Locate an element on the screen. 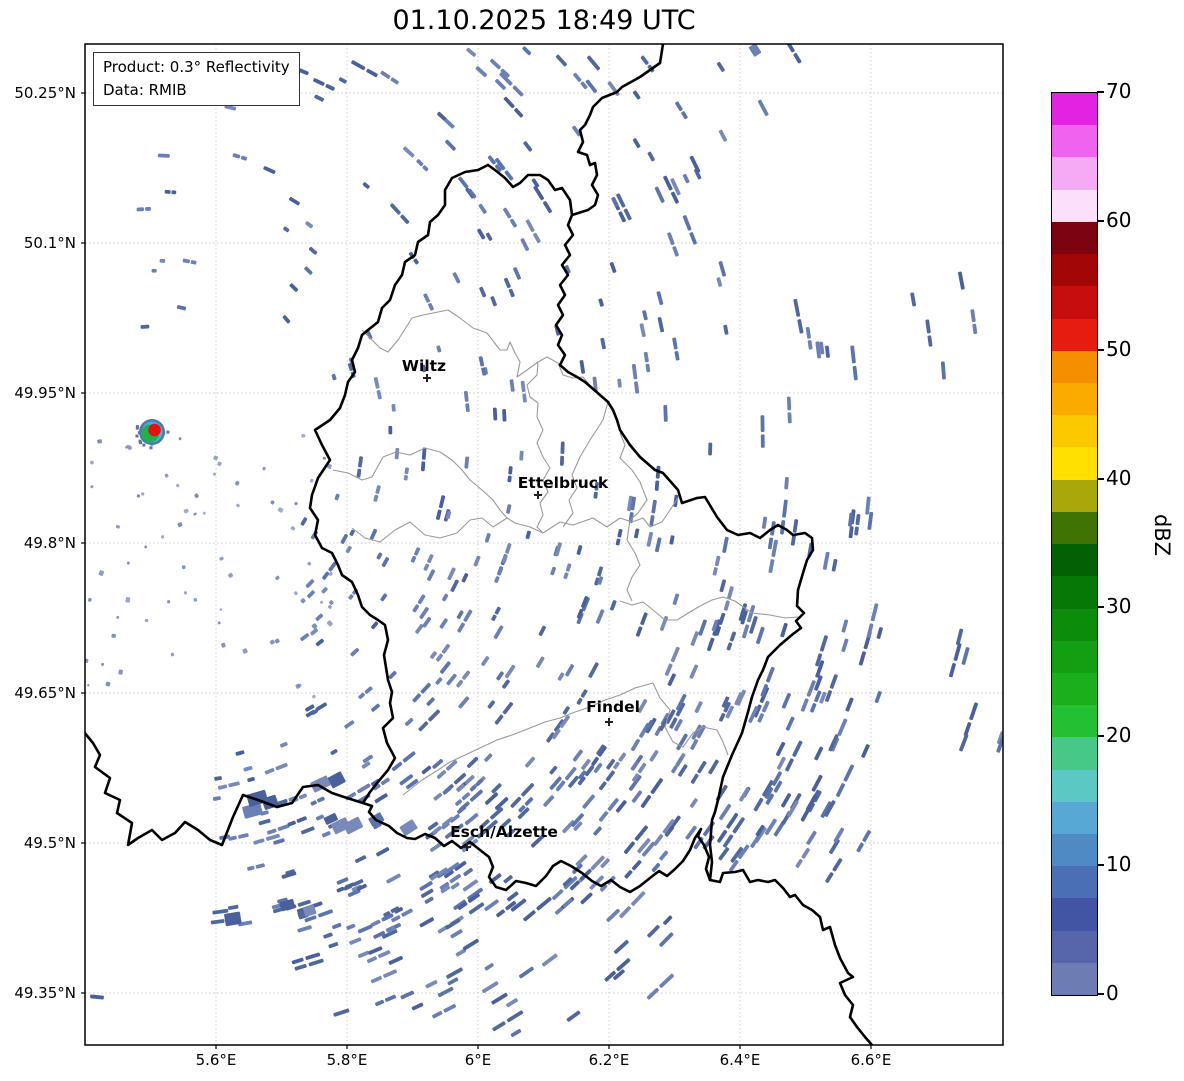 The height and width of the screenshot is (1081, 1184). district-border-line is located at coordinates (585, 464).